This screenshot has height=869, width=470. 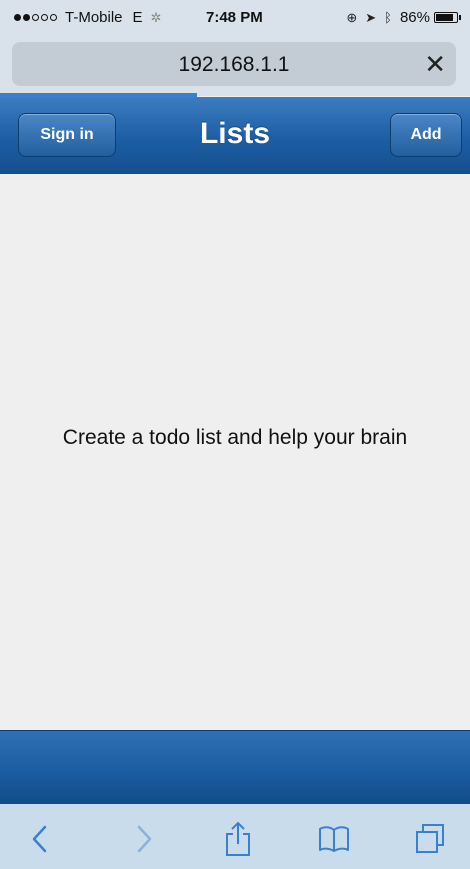 What do you see at coordinates (435, 64) in the screenshot?
I see `stop-loading-icon: ✕` at bounding box center [435, 64].